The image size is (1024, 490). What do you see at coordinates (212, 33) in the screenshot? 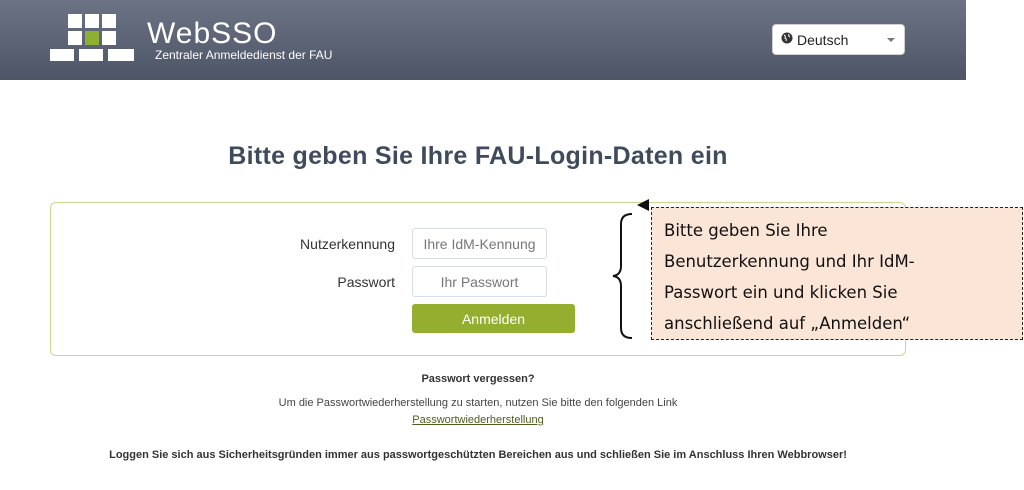
I see `brand-name: WebSSO` at bounding box center [212, 33].